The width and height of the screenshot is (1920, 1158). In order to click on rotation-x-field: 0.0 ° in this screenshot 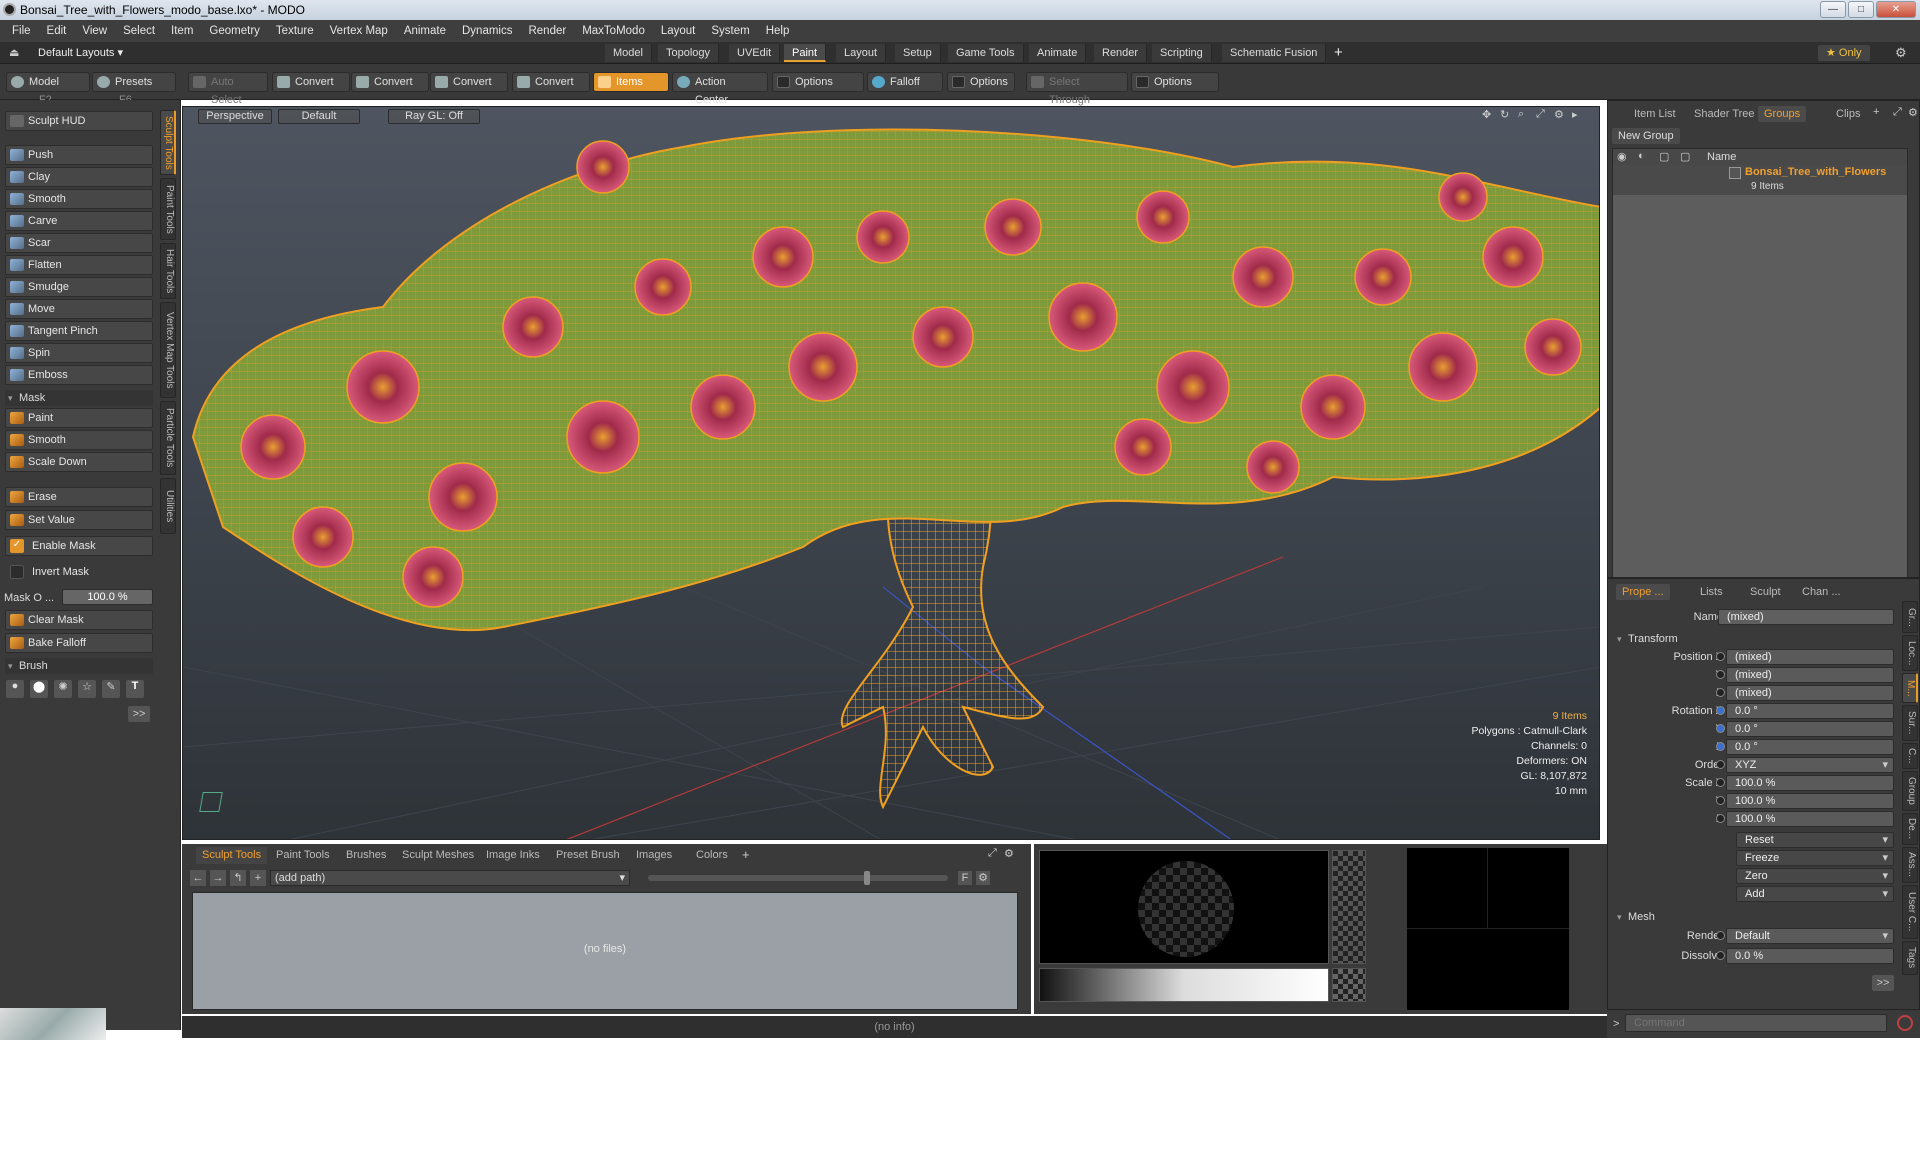, I will do `click(1810, 711)`.